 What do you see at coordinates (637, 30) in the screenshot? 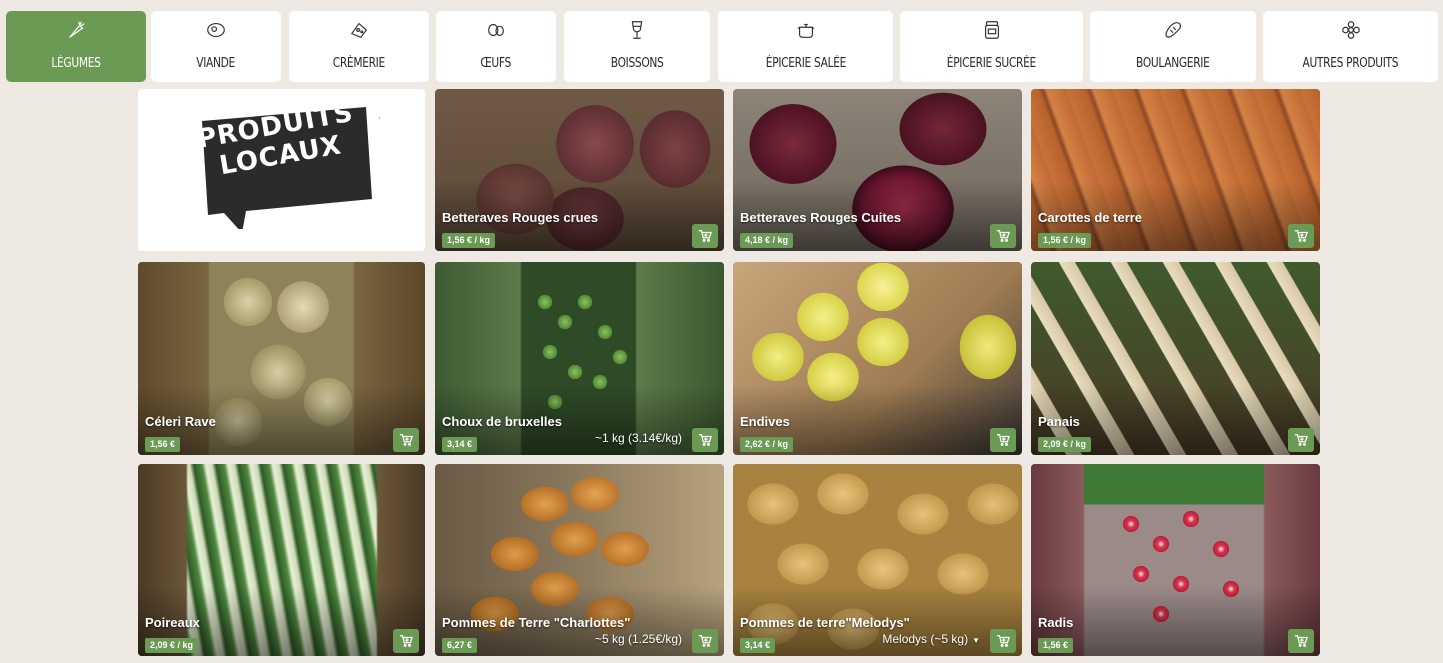
I see `wine-glass-icon` at bounding box center [637, 30].